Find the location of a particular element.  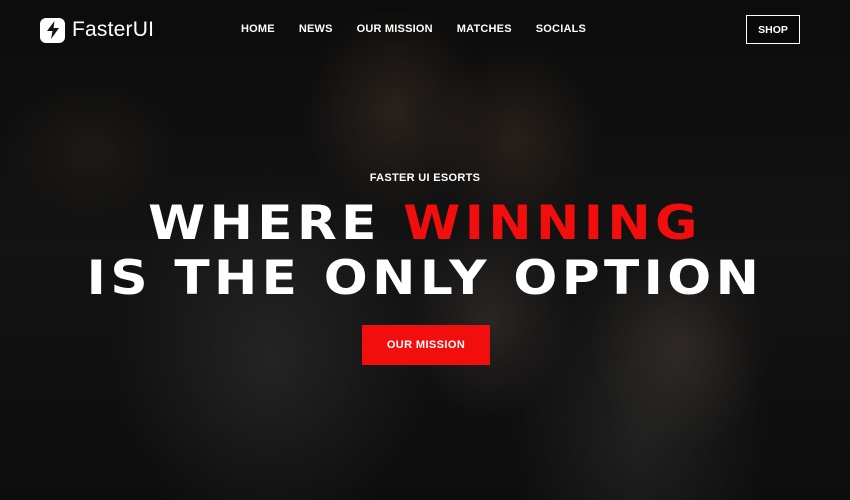

brand-logo: FasterUI is located at coordinates (97, 30).